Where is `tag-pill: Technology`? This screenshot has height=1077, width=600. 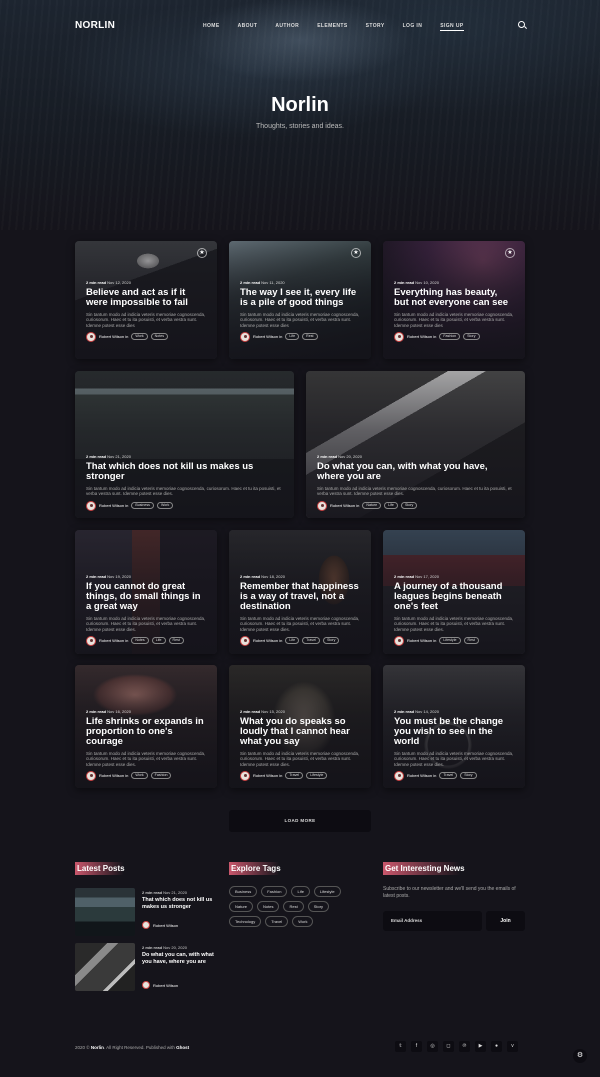
tag-pill: Technology is located at coordinates (245, 921).